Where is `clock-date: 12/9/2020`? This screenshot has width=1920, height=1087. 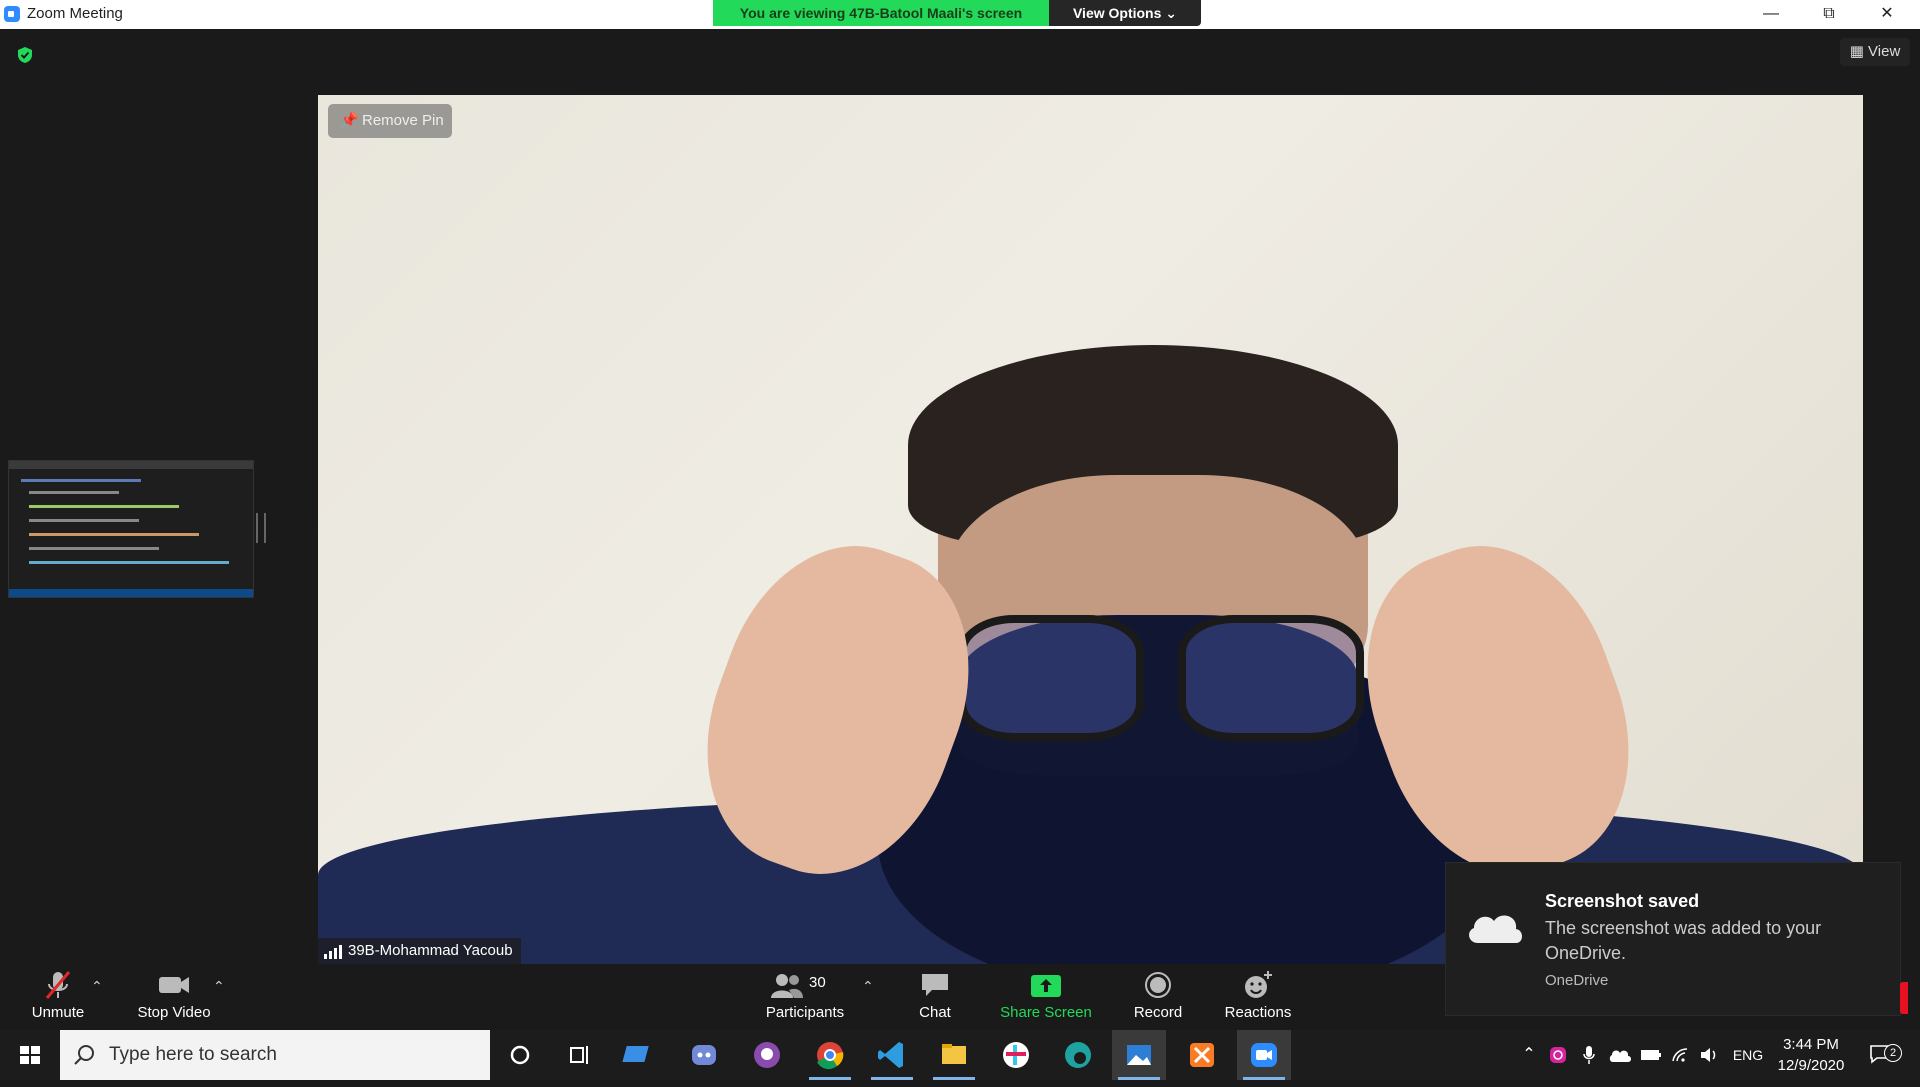 clock-date: 12/9/2020 is located at coordinates (1811, 1065).